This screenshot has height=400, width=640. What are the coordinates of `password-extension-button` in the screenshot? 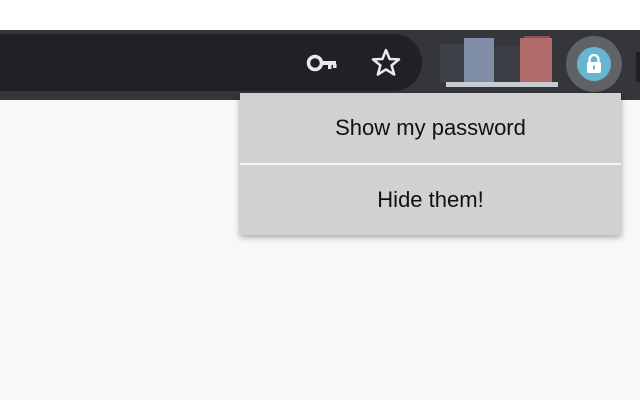 It's located at (594, 64).